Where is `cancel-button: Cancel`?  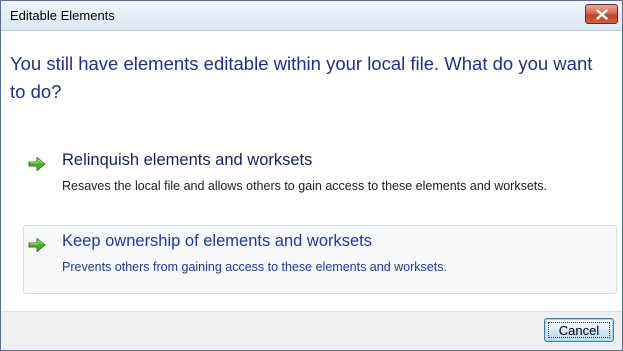
cancel-button: Cancel is located at coordinates (579, 330).